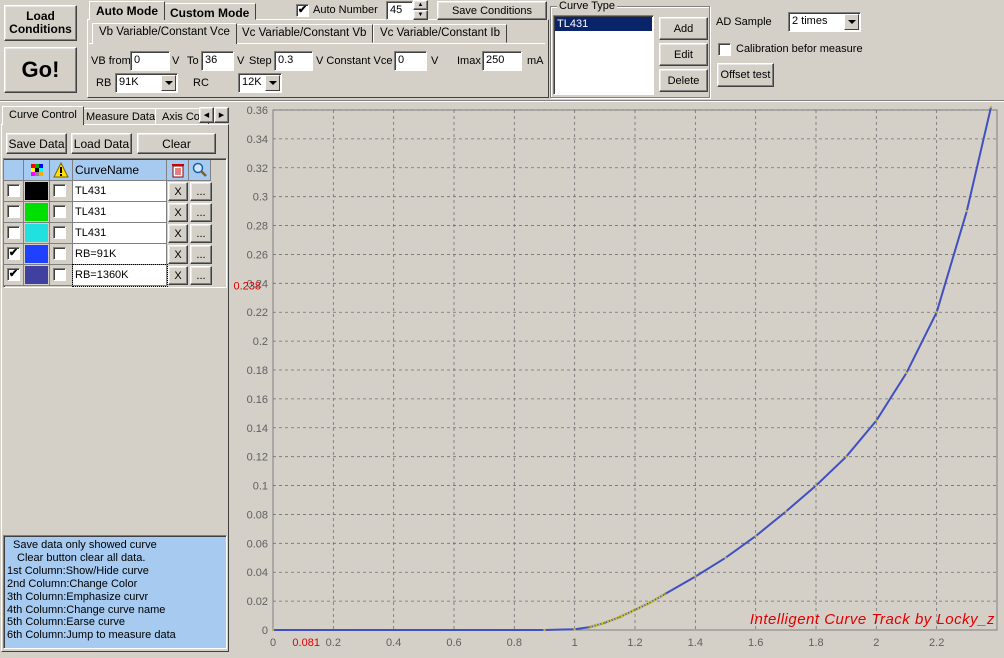 The image size is (1004, 658). Describe the element at coordinates (745, 75) in the screenshot. I see `offset-test-button: Offset test` at that location.